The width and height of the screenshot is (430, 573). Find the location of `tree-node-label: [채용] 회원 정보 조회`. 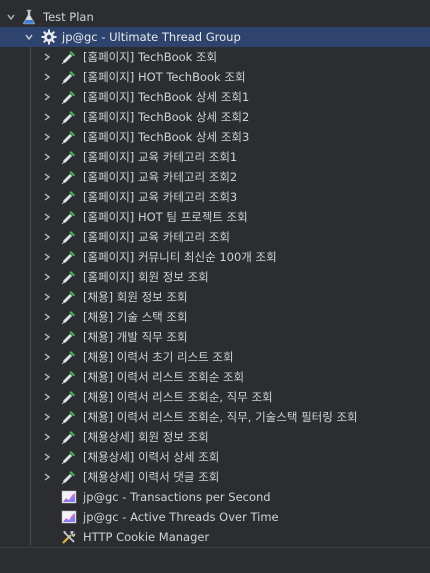

tree-node-label: [채용] 회원 정보 조회 is located at coordinates (135, 297).